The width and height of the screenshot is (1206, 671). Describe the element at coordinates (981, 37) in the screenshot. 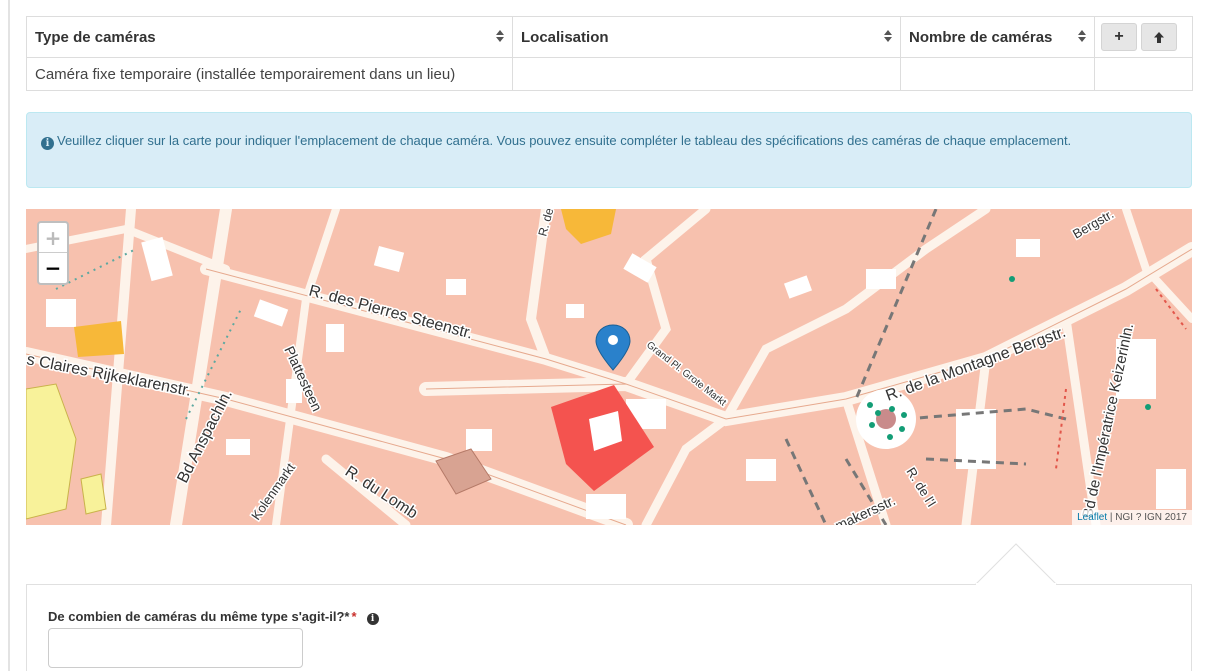

I see `column-header-count-label: Nombre de caméras` at that location.